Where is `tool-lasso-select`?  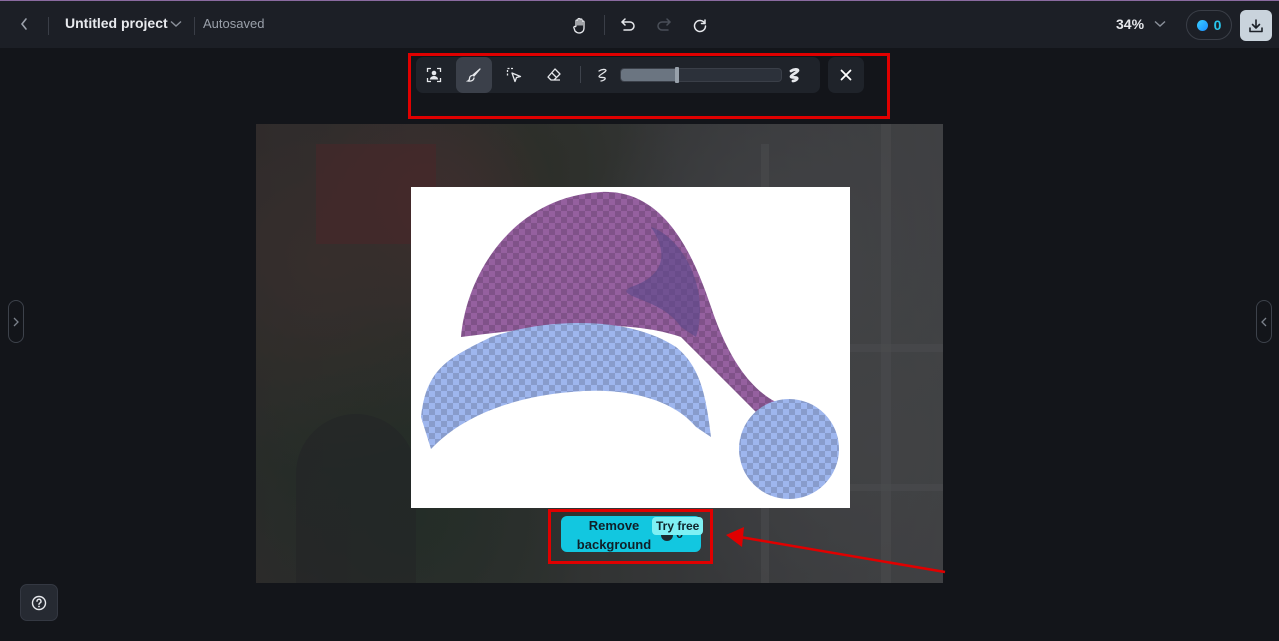
tool-lasso-select is located at coordinates (514, 75).